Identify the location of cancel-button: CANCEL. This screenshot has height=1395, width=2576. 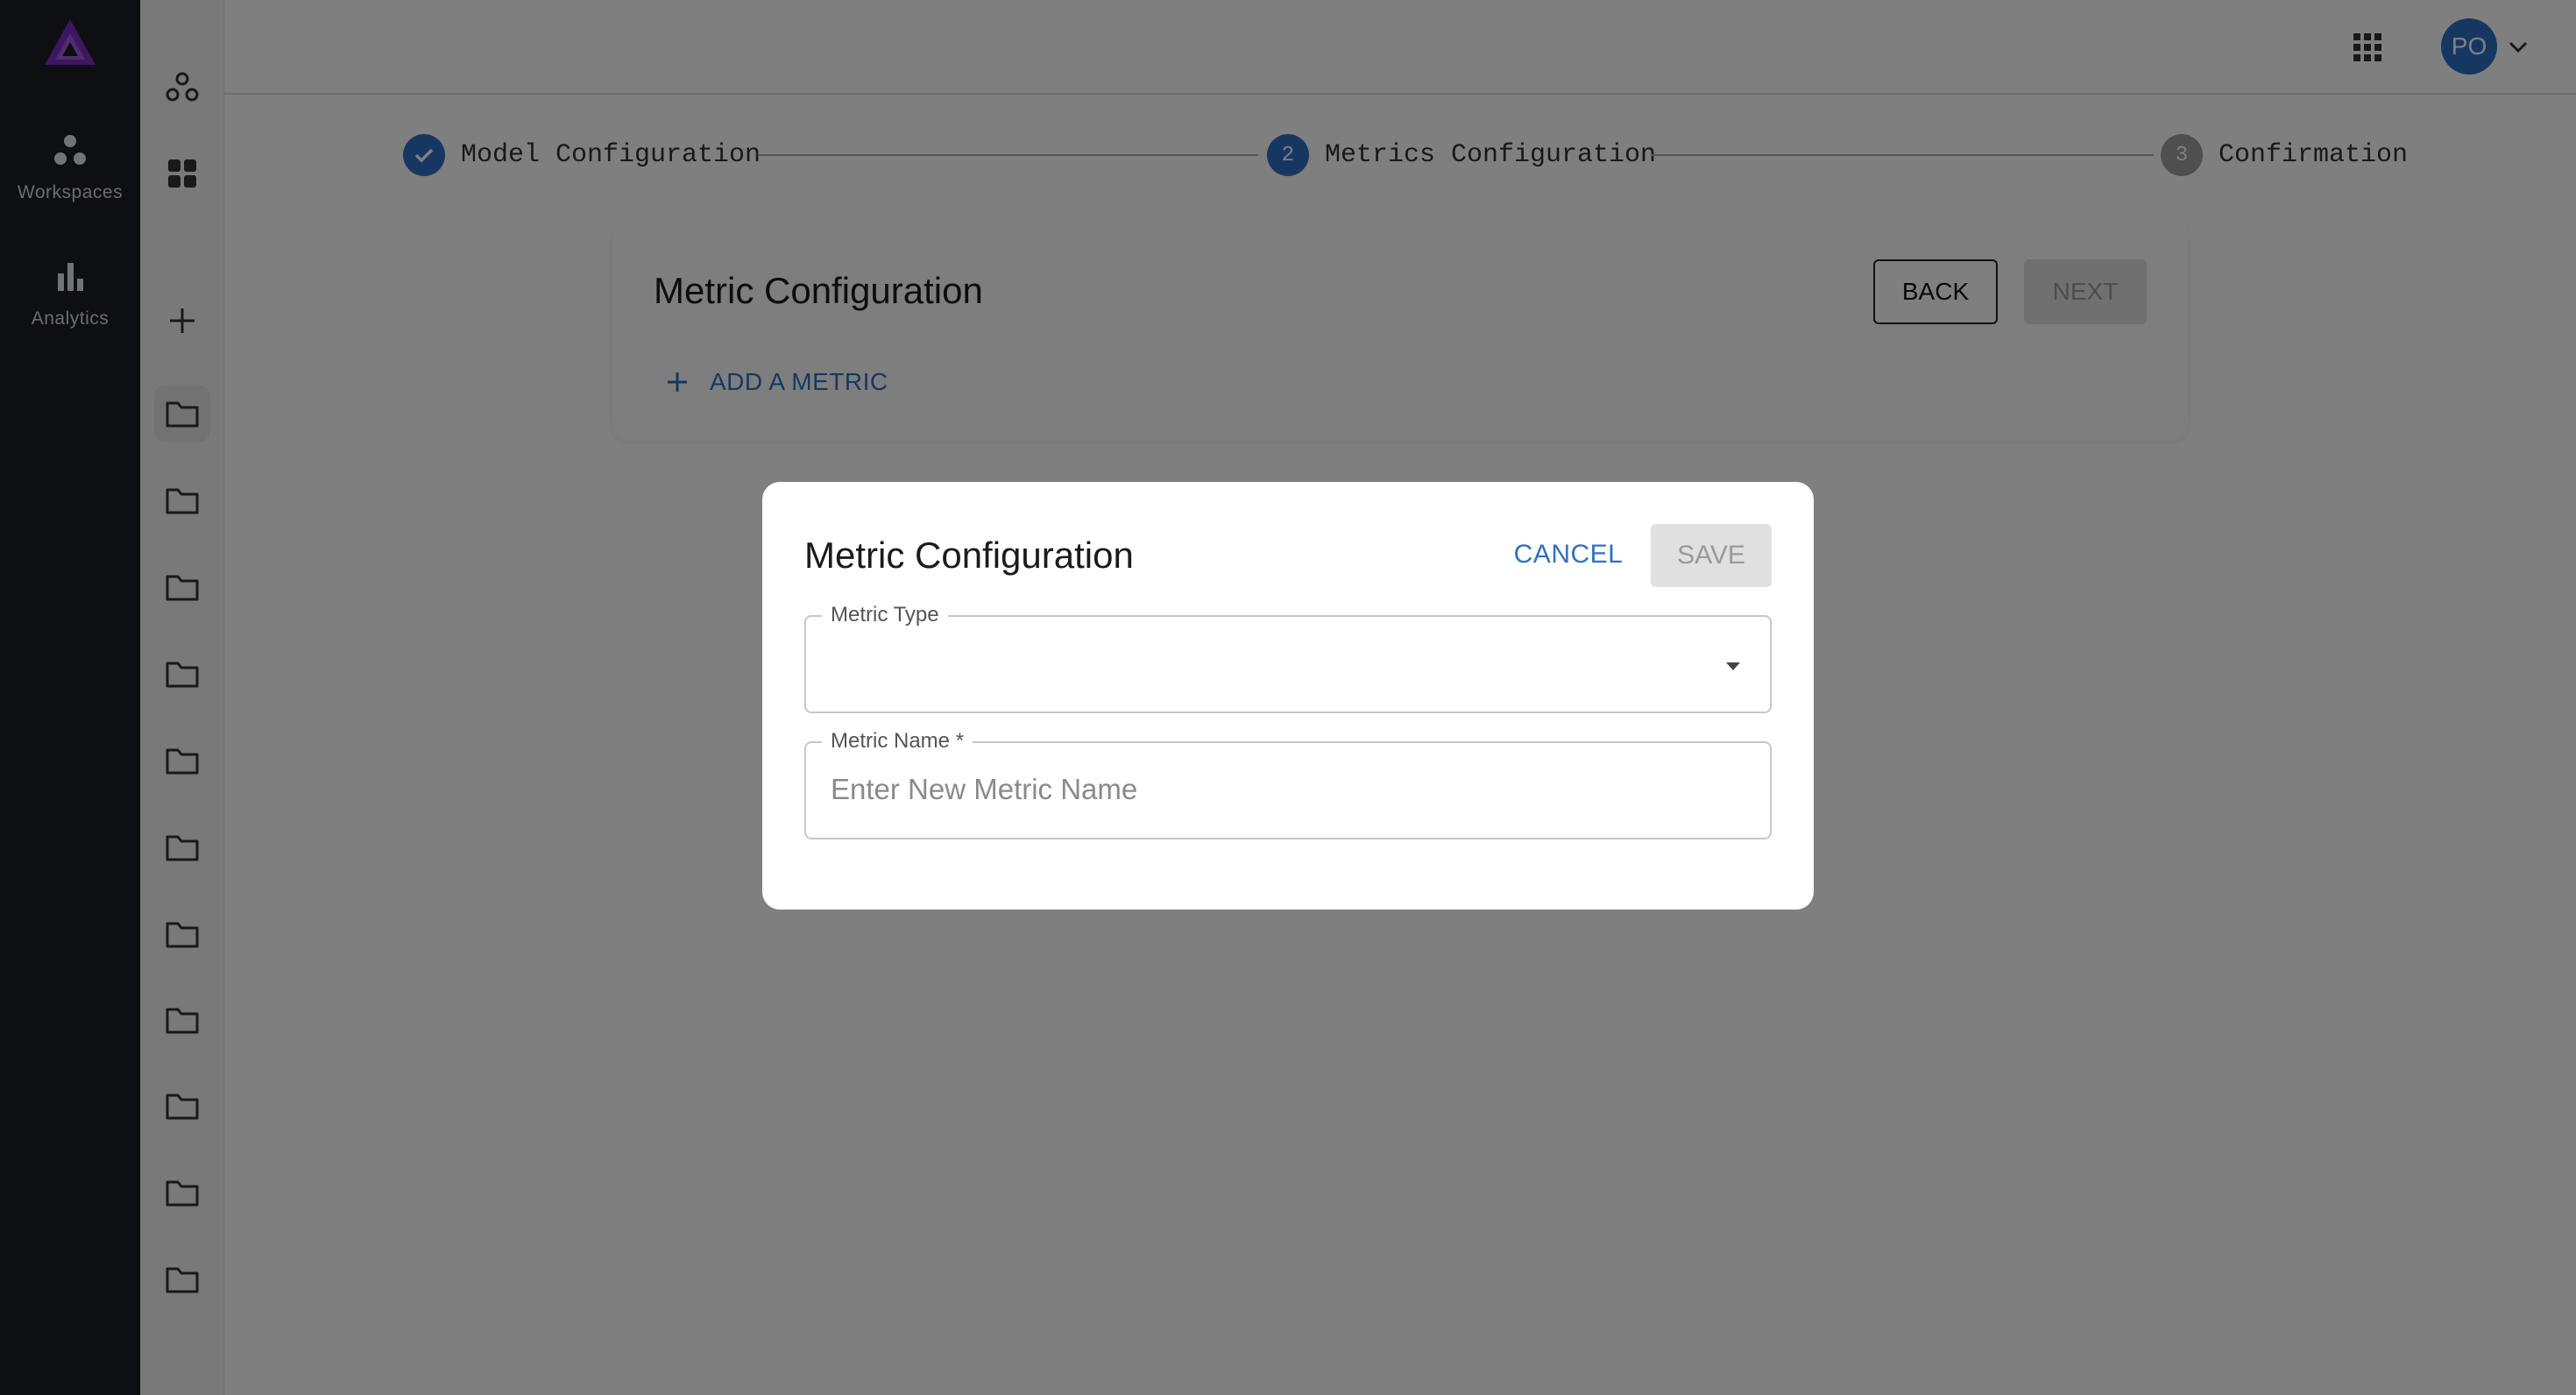
(1568, 554).